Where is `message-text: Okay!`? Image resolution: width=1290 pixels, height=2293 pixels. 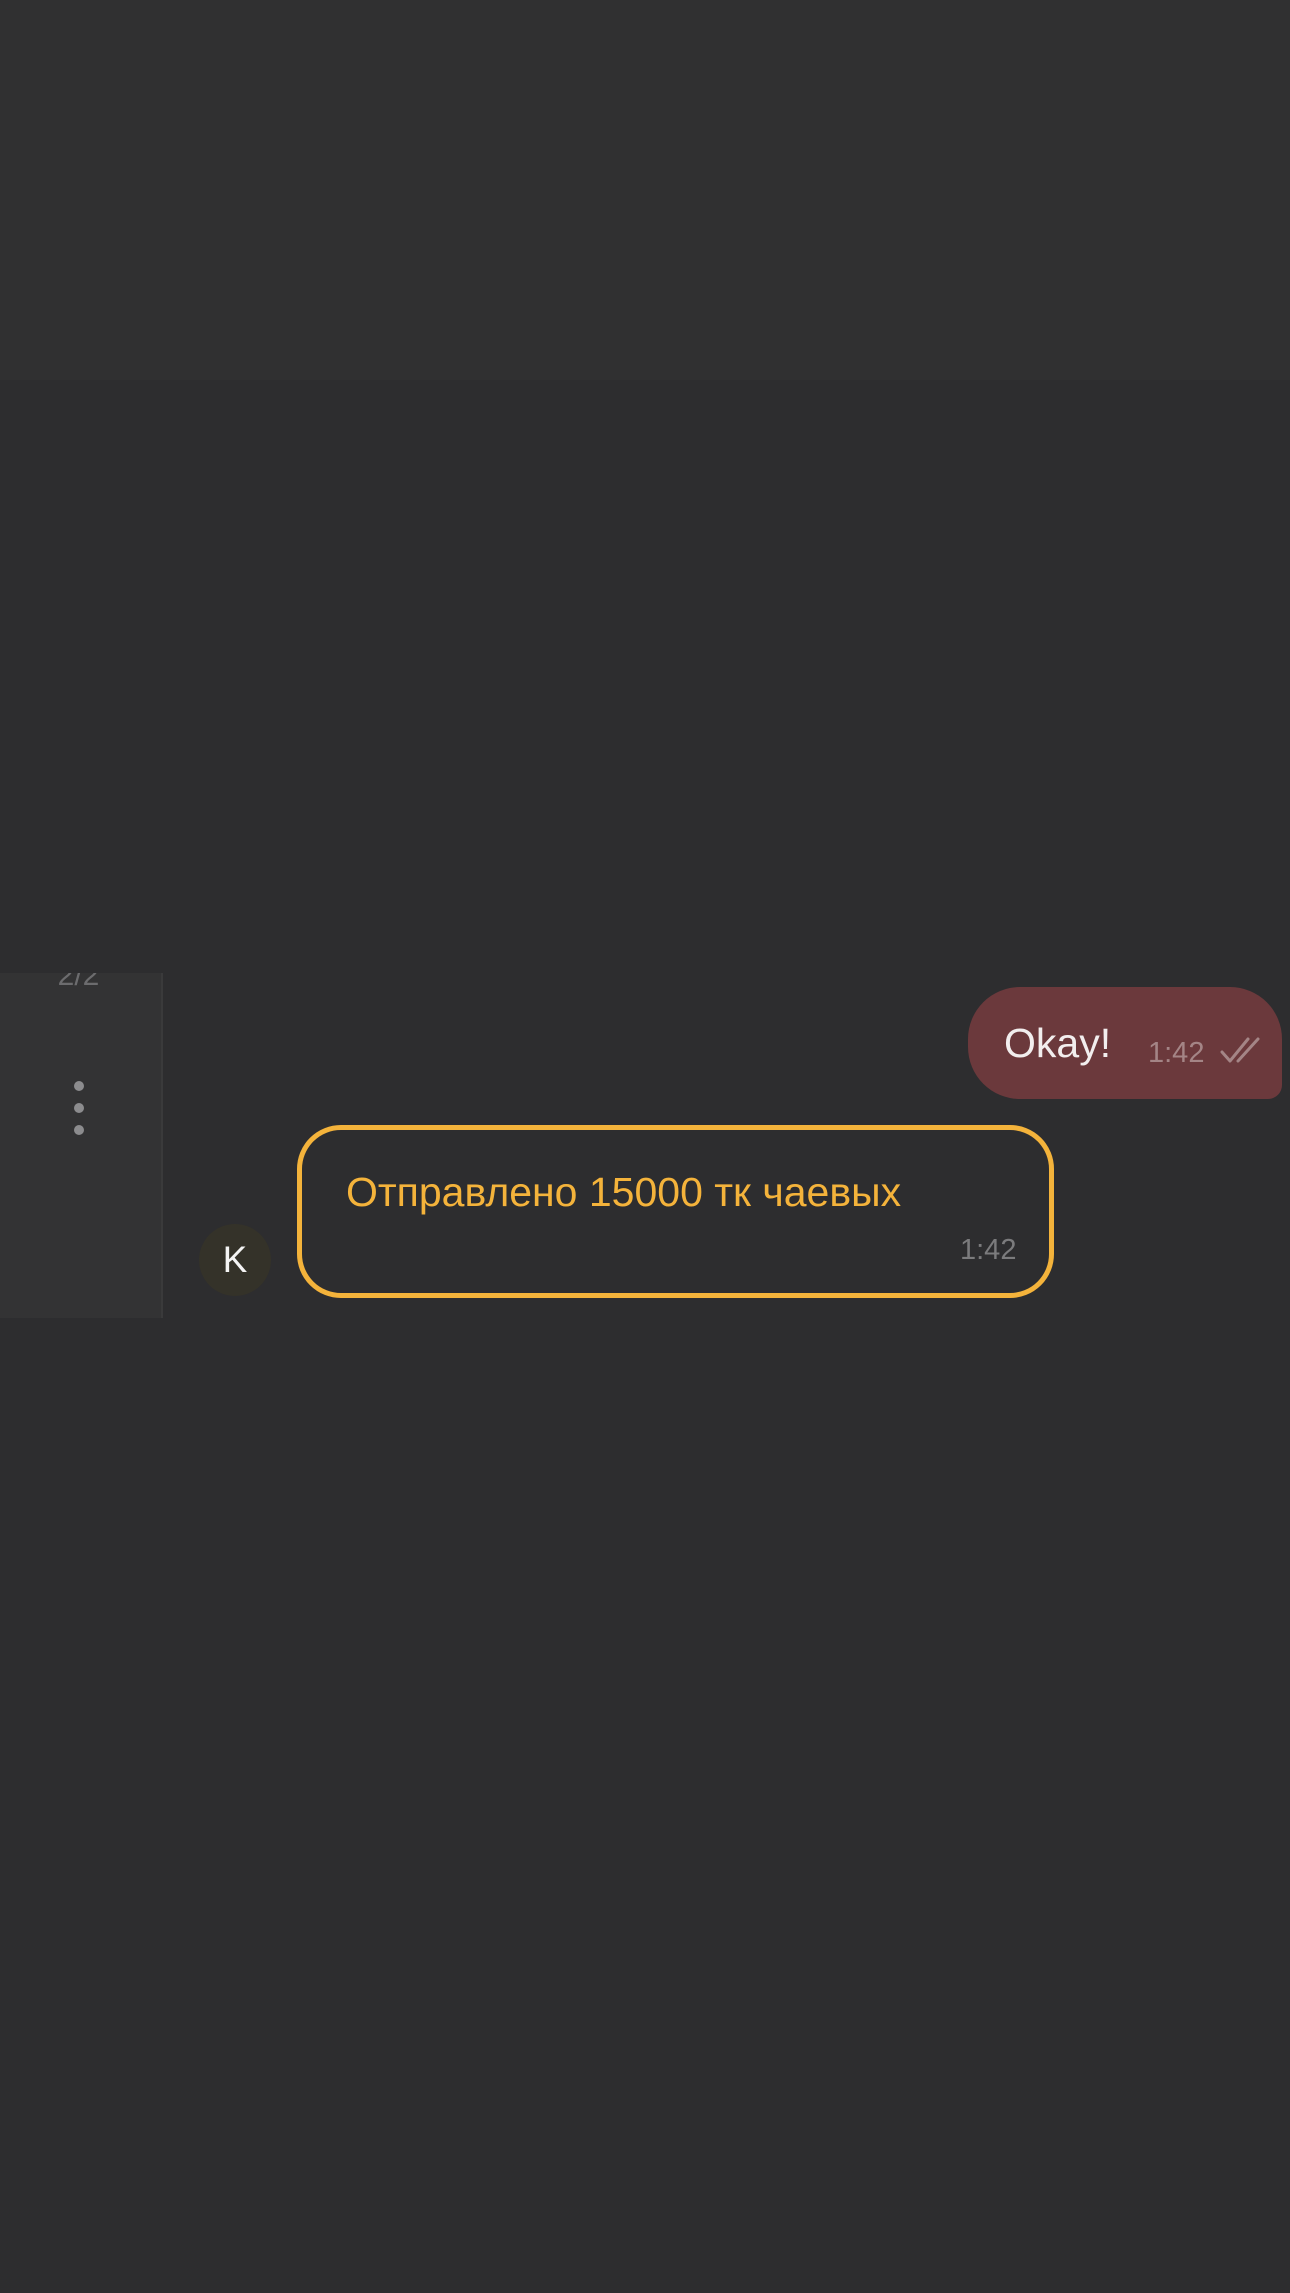
message-text: Okay! is located at coordinates (1058, 1043).